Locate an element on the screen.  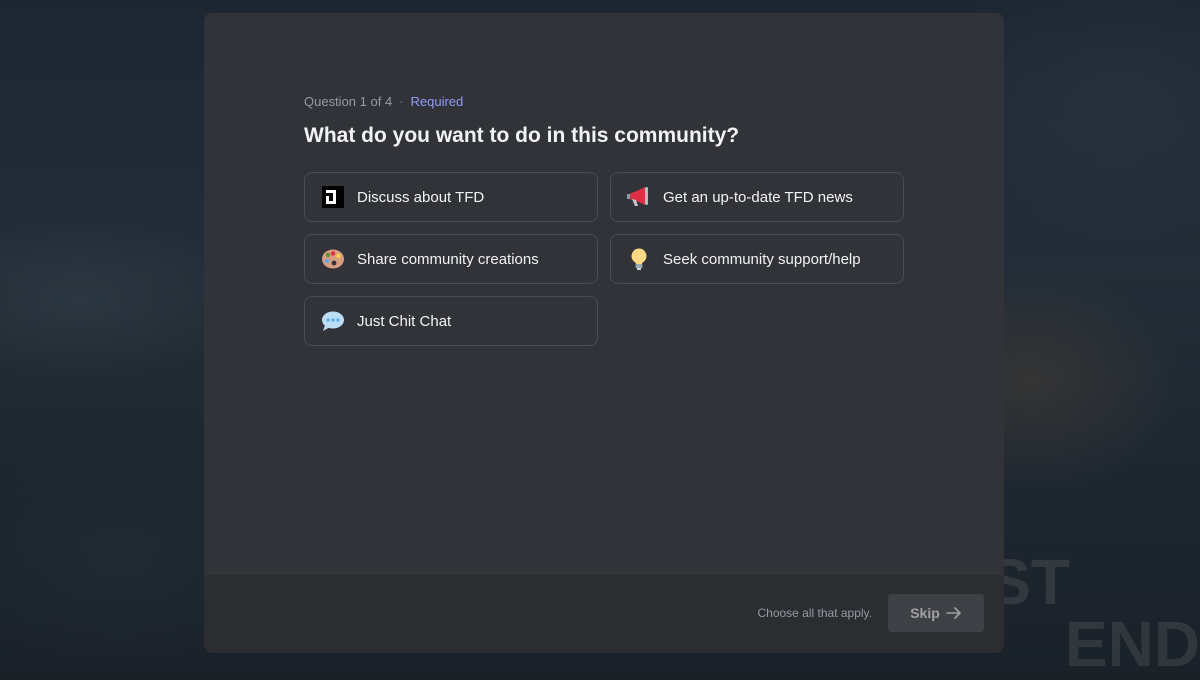
option-discuss-tfd: Discuss about TFD is located at coordinates (451, 197).